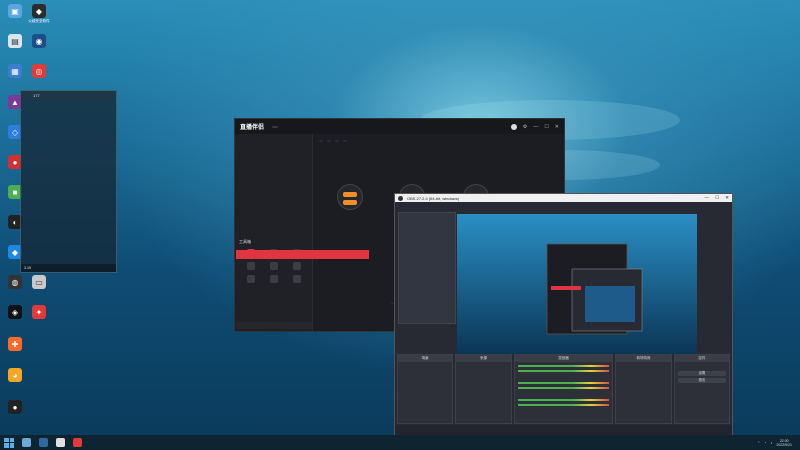  What do you see at coordinates (425, 389) in the screenshot?
I see `scenes-dock: 场景` at bounding box center [425, 389].